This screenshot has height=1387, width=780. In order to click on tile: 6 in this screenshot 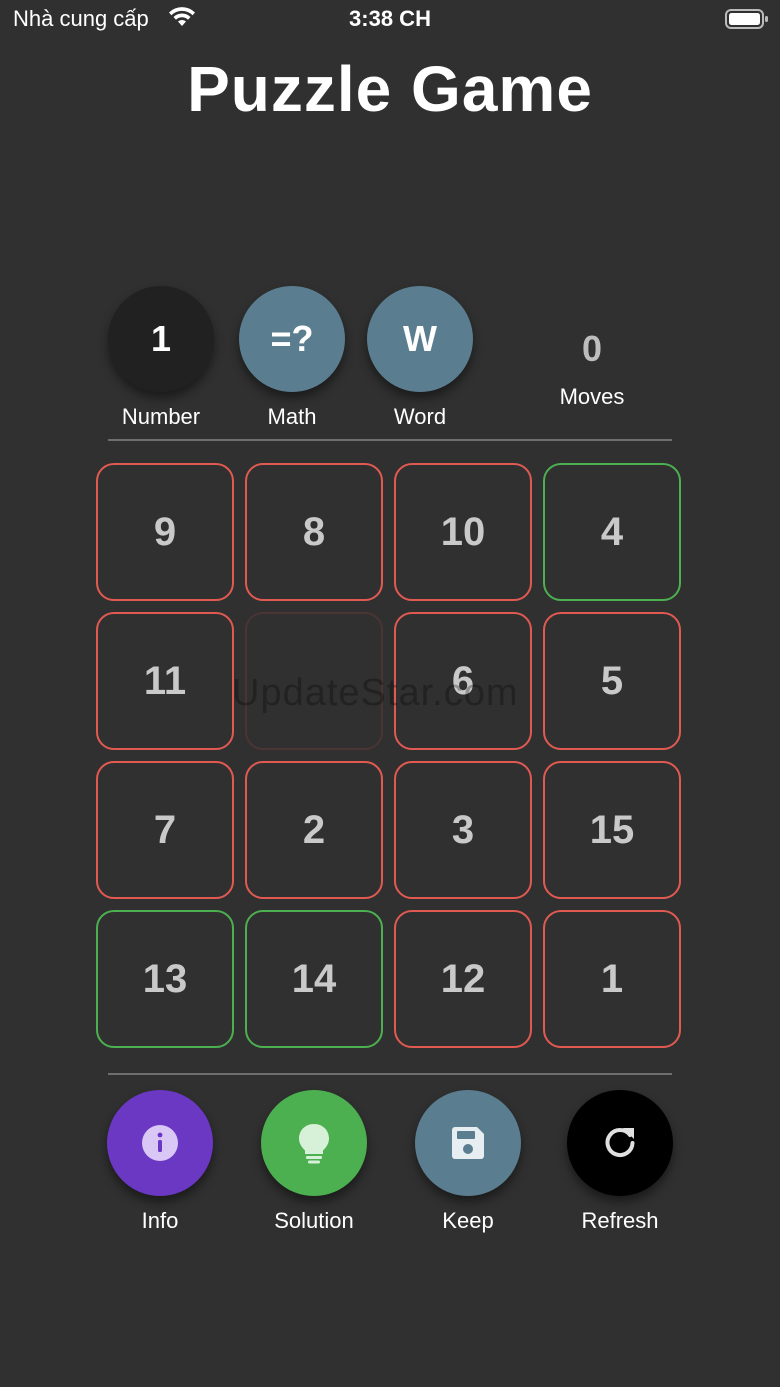, I will do `click(463, 681)`.